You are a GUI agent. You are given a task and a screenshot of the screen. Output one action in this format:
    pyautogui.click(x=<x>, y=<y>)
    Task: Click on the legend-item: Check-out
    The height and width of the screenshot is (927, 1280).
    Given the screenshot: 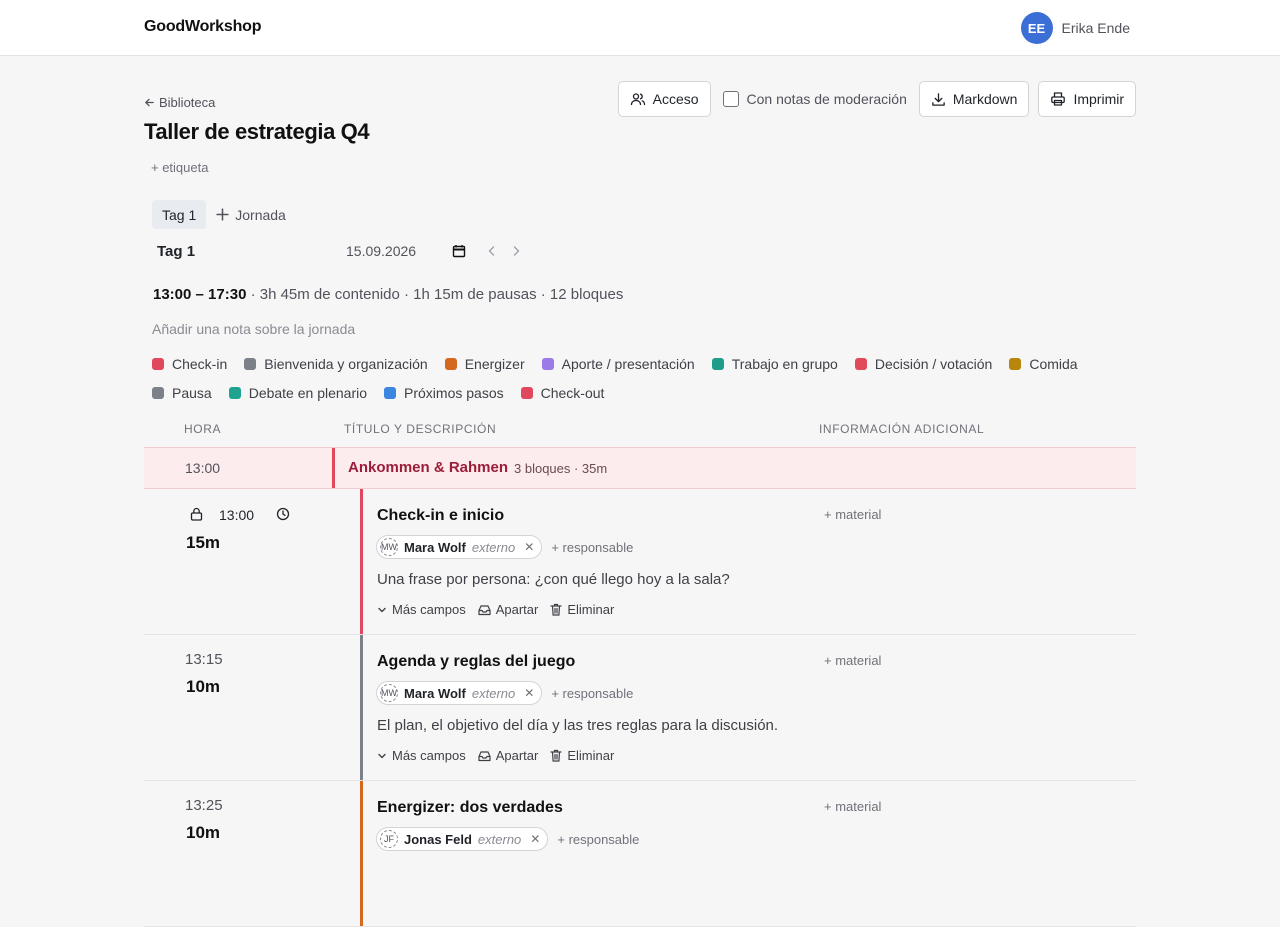 What is the action you would take?
    pyautogui.click(x=562, y=393)
    